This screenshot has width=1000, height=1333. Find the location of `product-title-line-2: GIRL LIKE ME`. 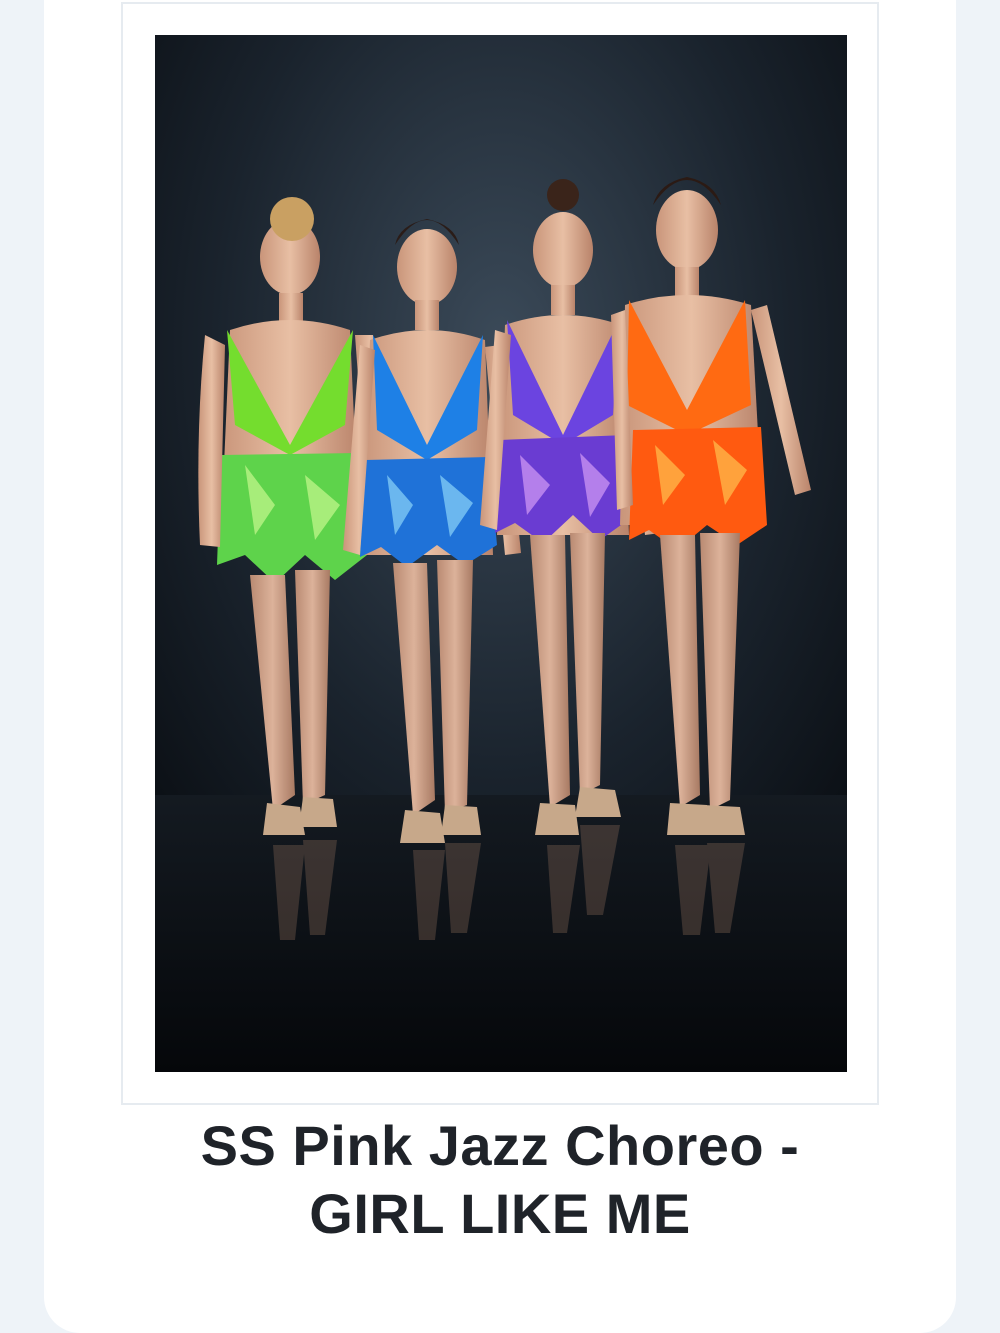

product-title-line-2: GIRL LIKE ME is located at coordinates (500, 1213).